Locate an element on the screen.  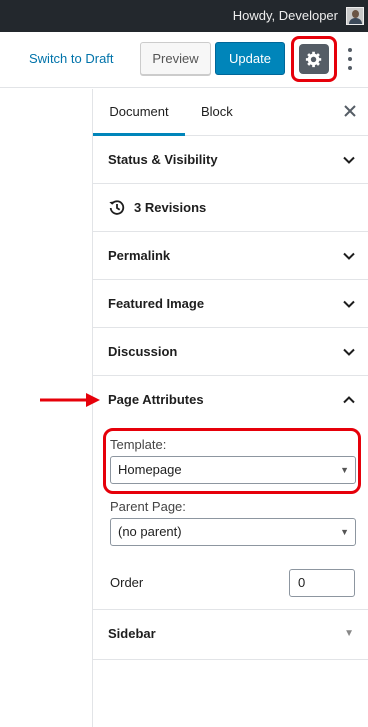
sidebar-tabs: Document Block is located at coordinates (230, 112).